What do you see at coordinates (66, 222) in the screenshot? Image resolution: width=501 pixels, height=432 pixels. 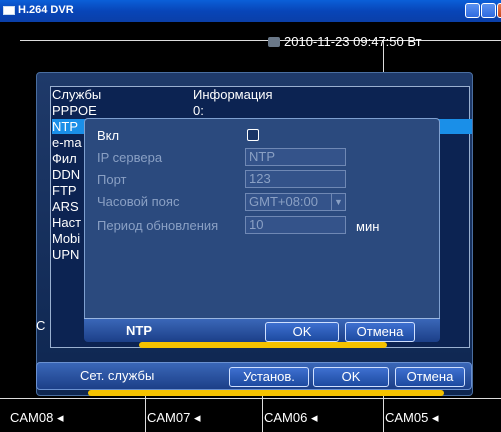 I see `service-item-settings: Наст` at bounding box center [66, 222].